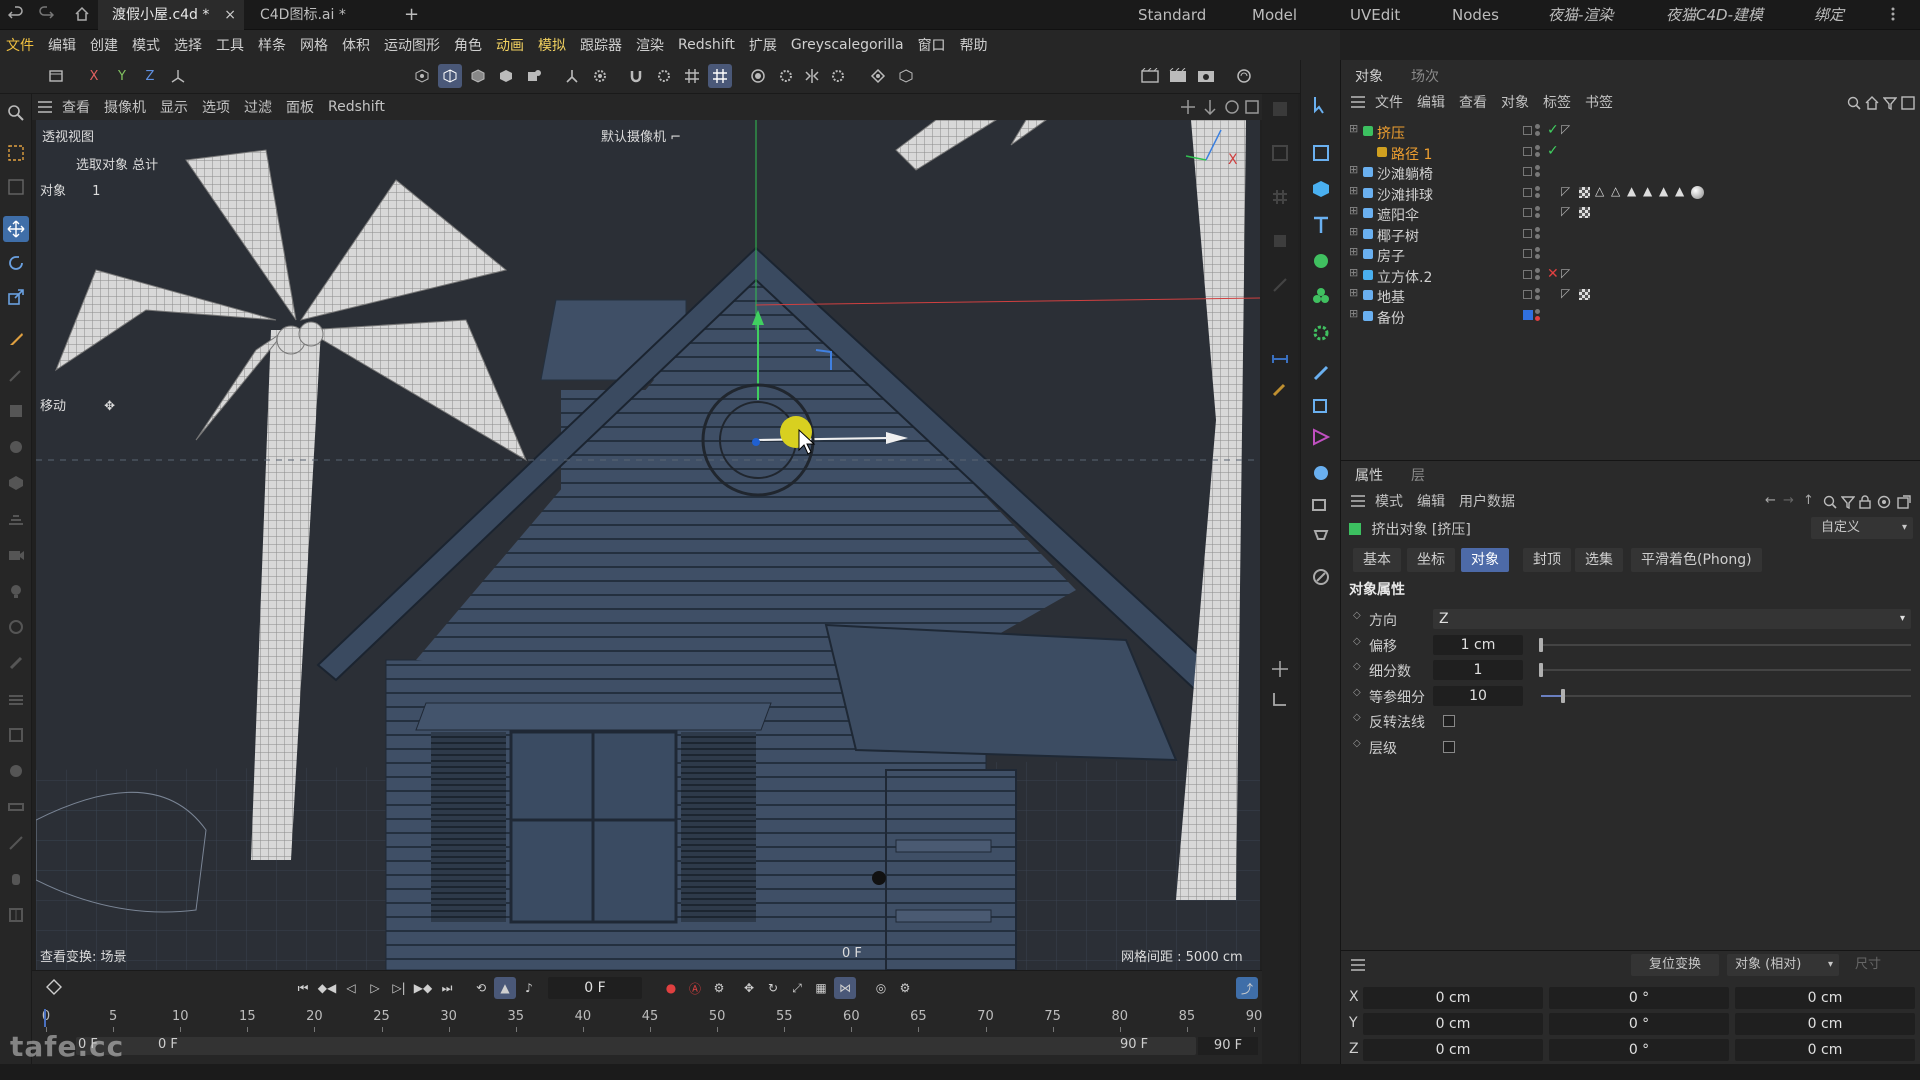  What do you see at coordinates (1599, 560) in the screenshot?
I see `attribute-subtab: 选集` at bounding box center [1599, 560].